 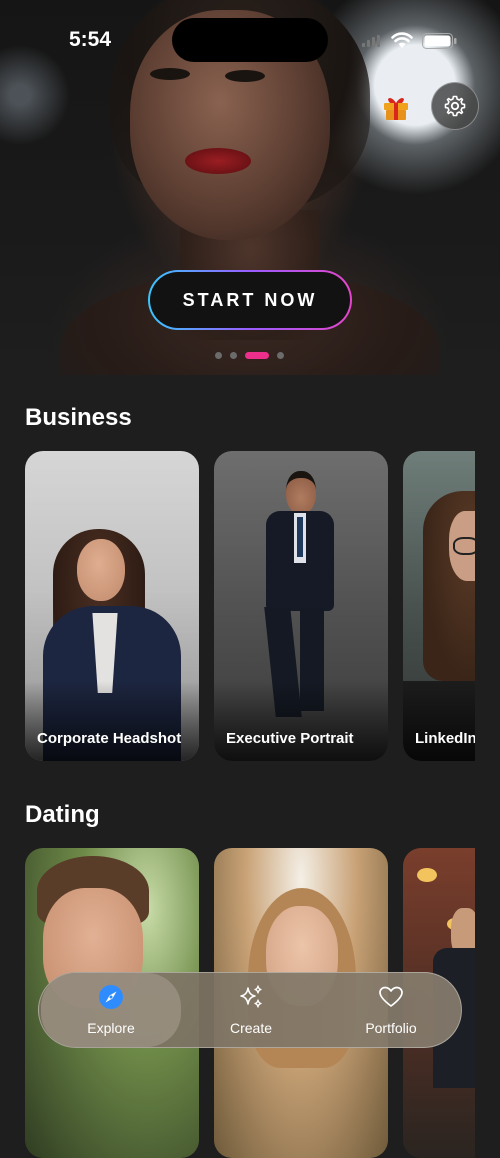 I want to click on compass-icon, so click(x=111, y=997).